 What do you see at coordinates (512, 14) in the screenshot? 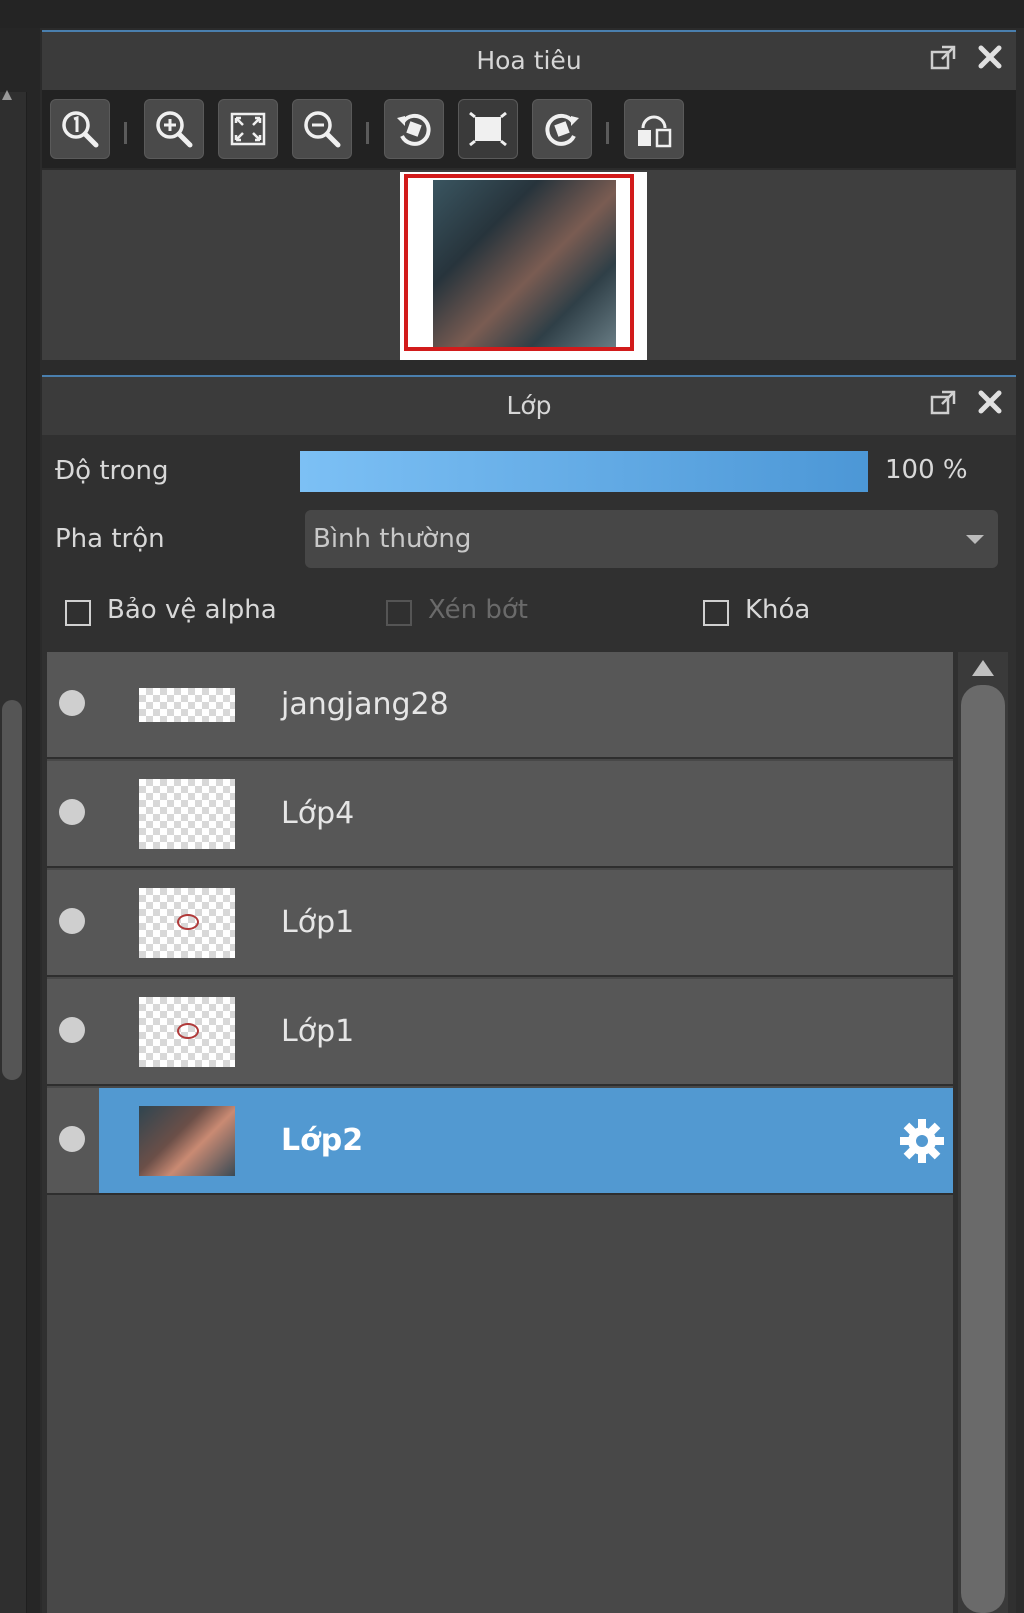
I see `window-top-strip` at bounding box center [512, 14].